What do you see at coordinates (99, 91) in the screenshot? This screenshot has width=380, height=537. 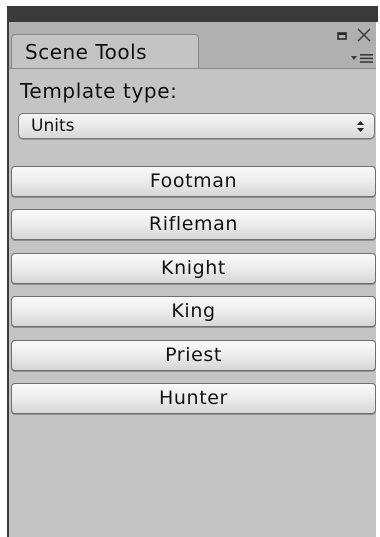 I see `template-type-label: Template type:` at bounding box center [99, 91].